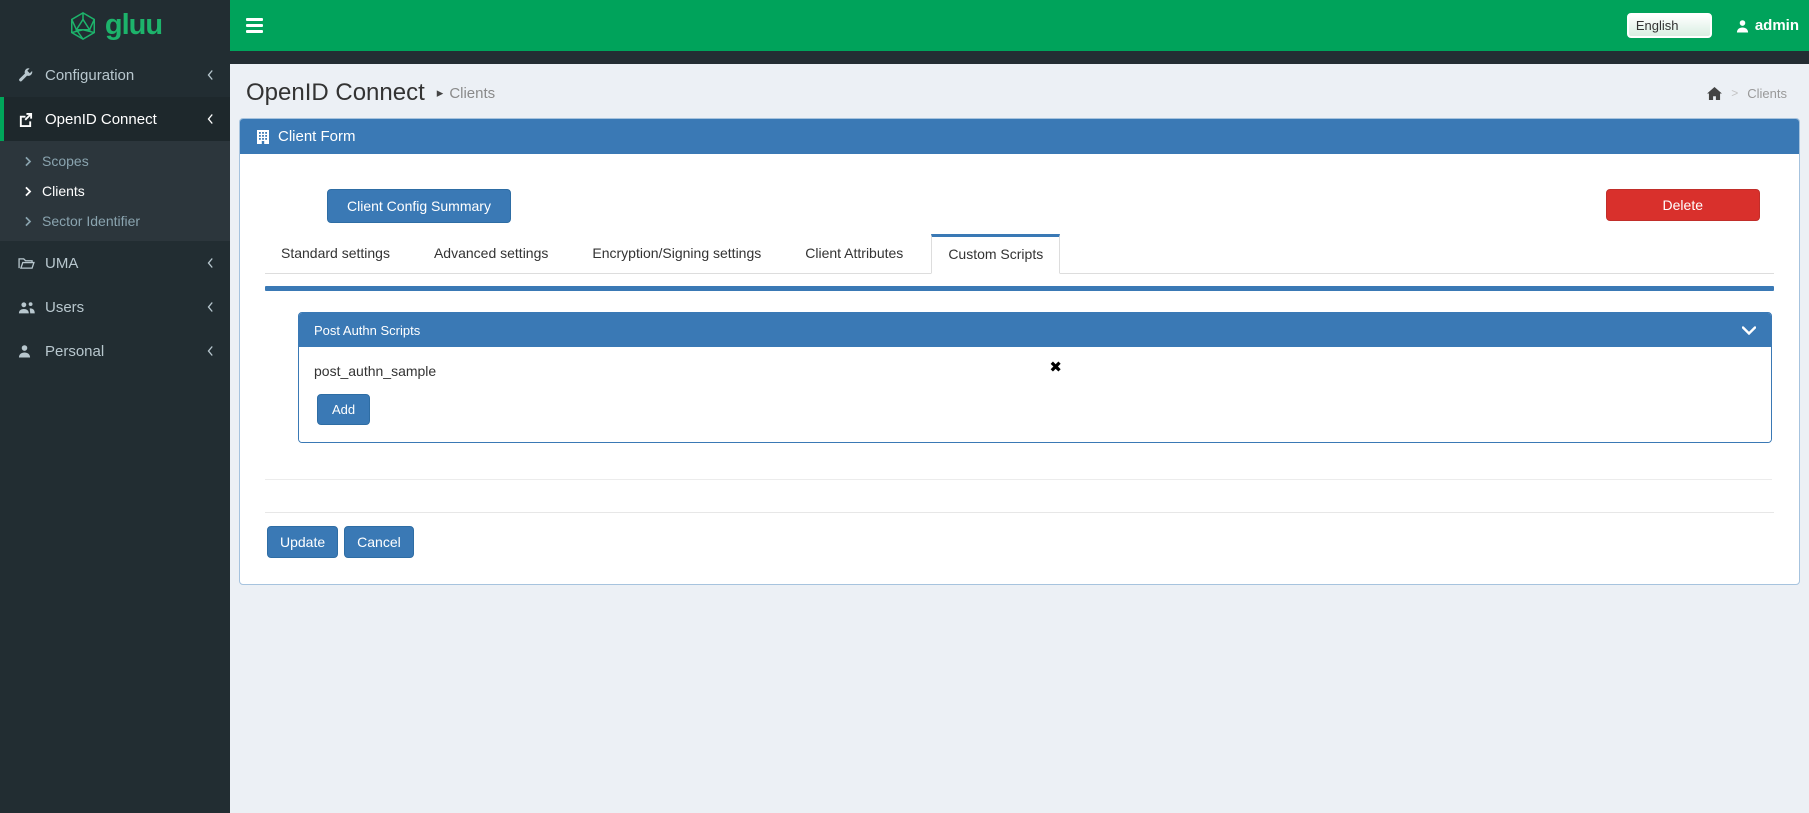 The image size is (1809, 813). Describe the element at coordinates (440, 92) in the screenshot. I see `caret-right-icon: ▸` at that location.